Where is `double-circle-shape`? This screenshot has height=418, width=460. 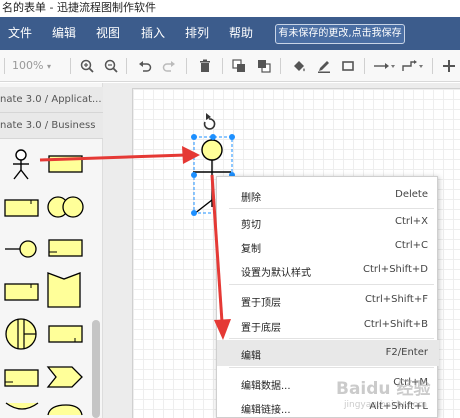
double-circle-shape is located at coordinates (66, 207).